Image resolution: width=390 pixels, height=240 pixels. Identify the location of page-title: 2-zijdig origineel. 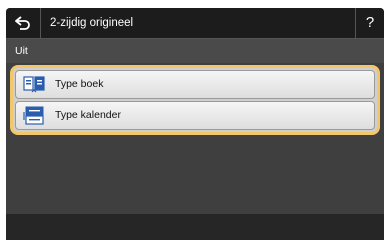
(92, 23).